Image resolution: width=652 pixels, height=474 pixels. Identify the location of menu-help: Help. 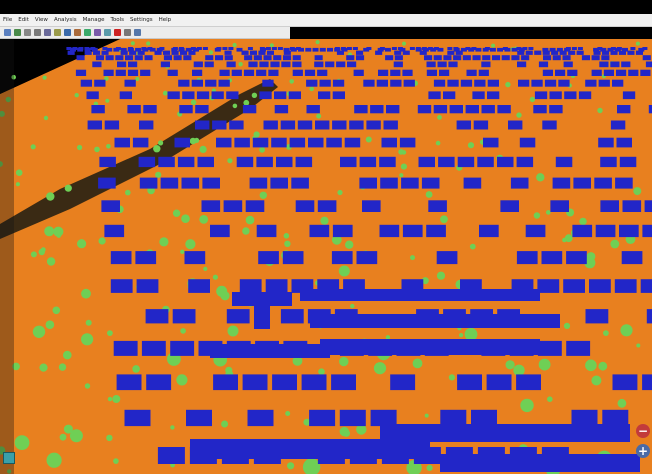
(165, 20).